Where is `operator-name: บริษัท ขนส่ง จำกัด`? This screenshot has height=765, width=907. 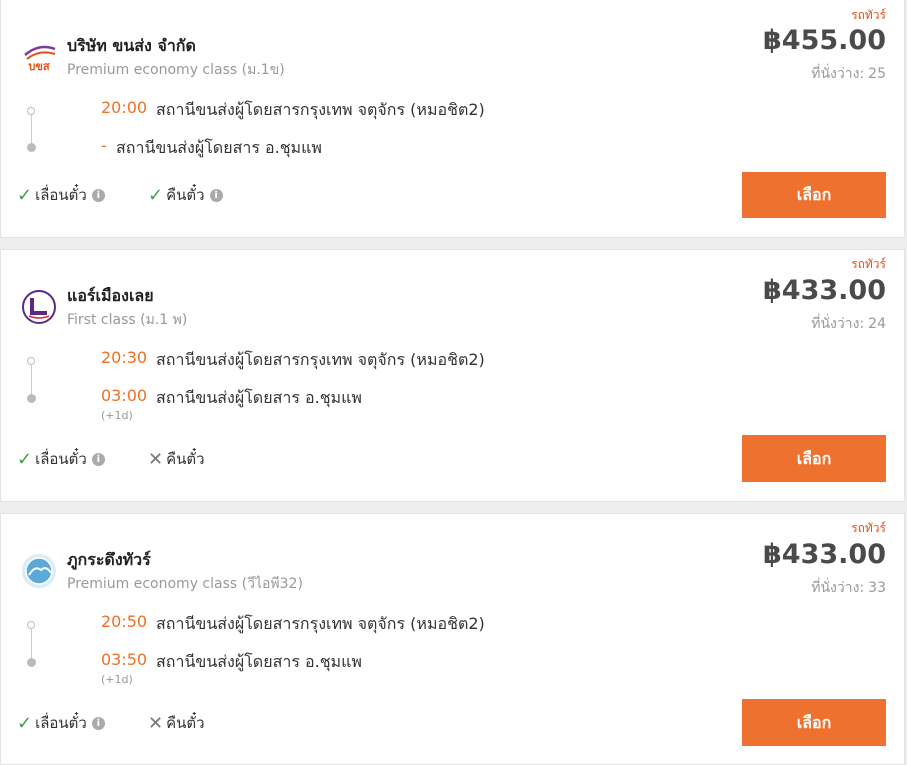 operator-name: บริษัท ขนส่ง จำกัด is located at coordinates (131, 45).